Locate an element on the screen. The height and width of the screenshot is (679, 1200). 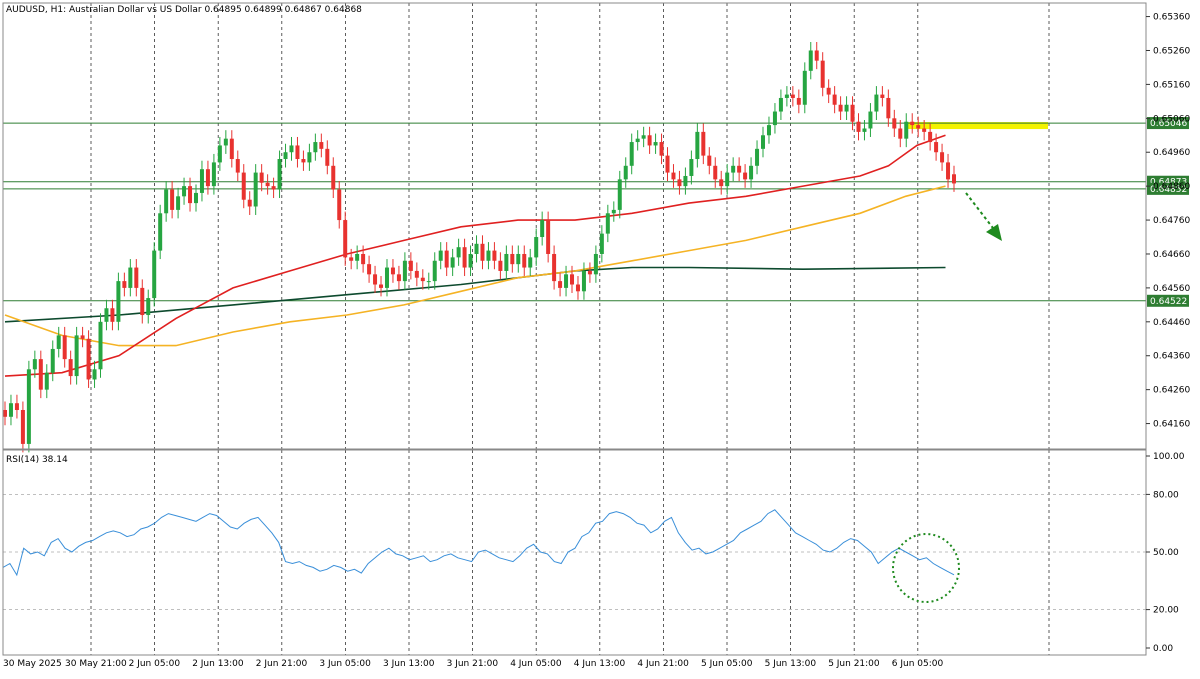
x-tick-label: 2 Jun 05:00 is located at coordinates (155, 664).